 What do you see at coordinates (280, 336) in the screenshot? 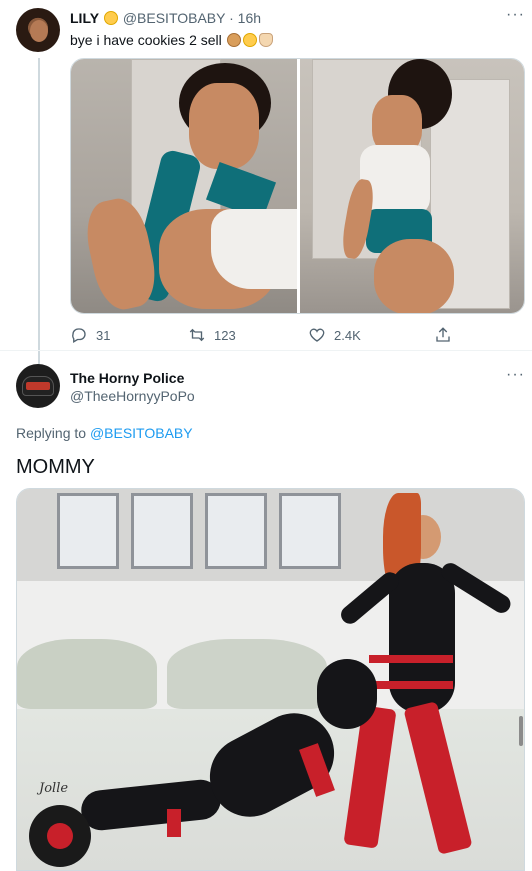
I see `tweet-actions: 31 123 2.4K` at bounding box center [280, 336].